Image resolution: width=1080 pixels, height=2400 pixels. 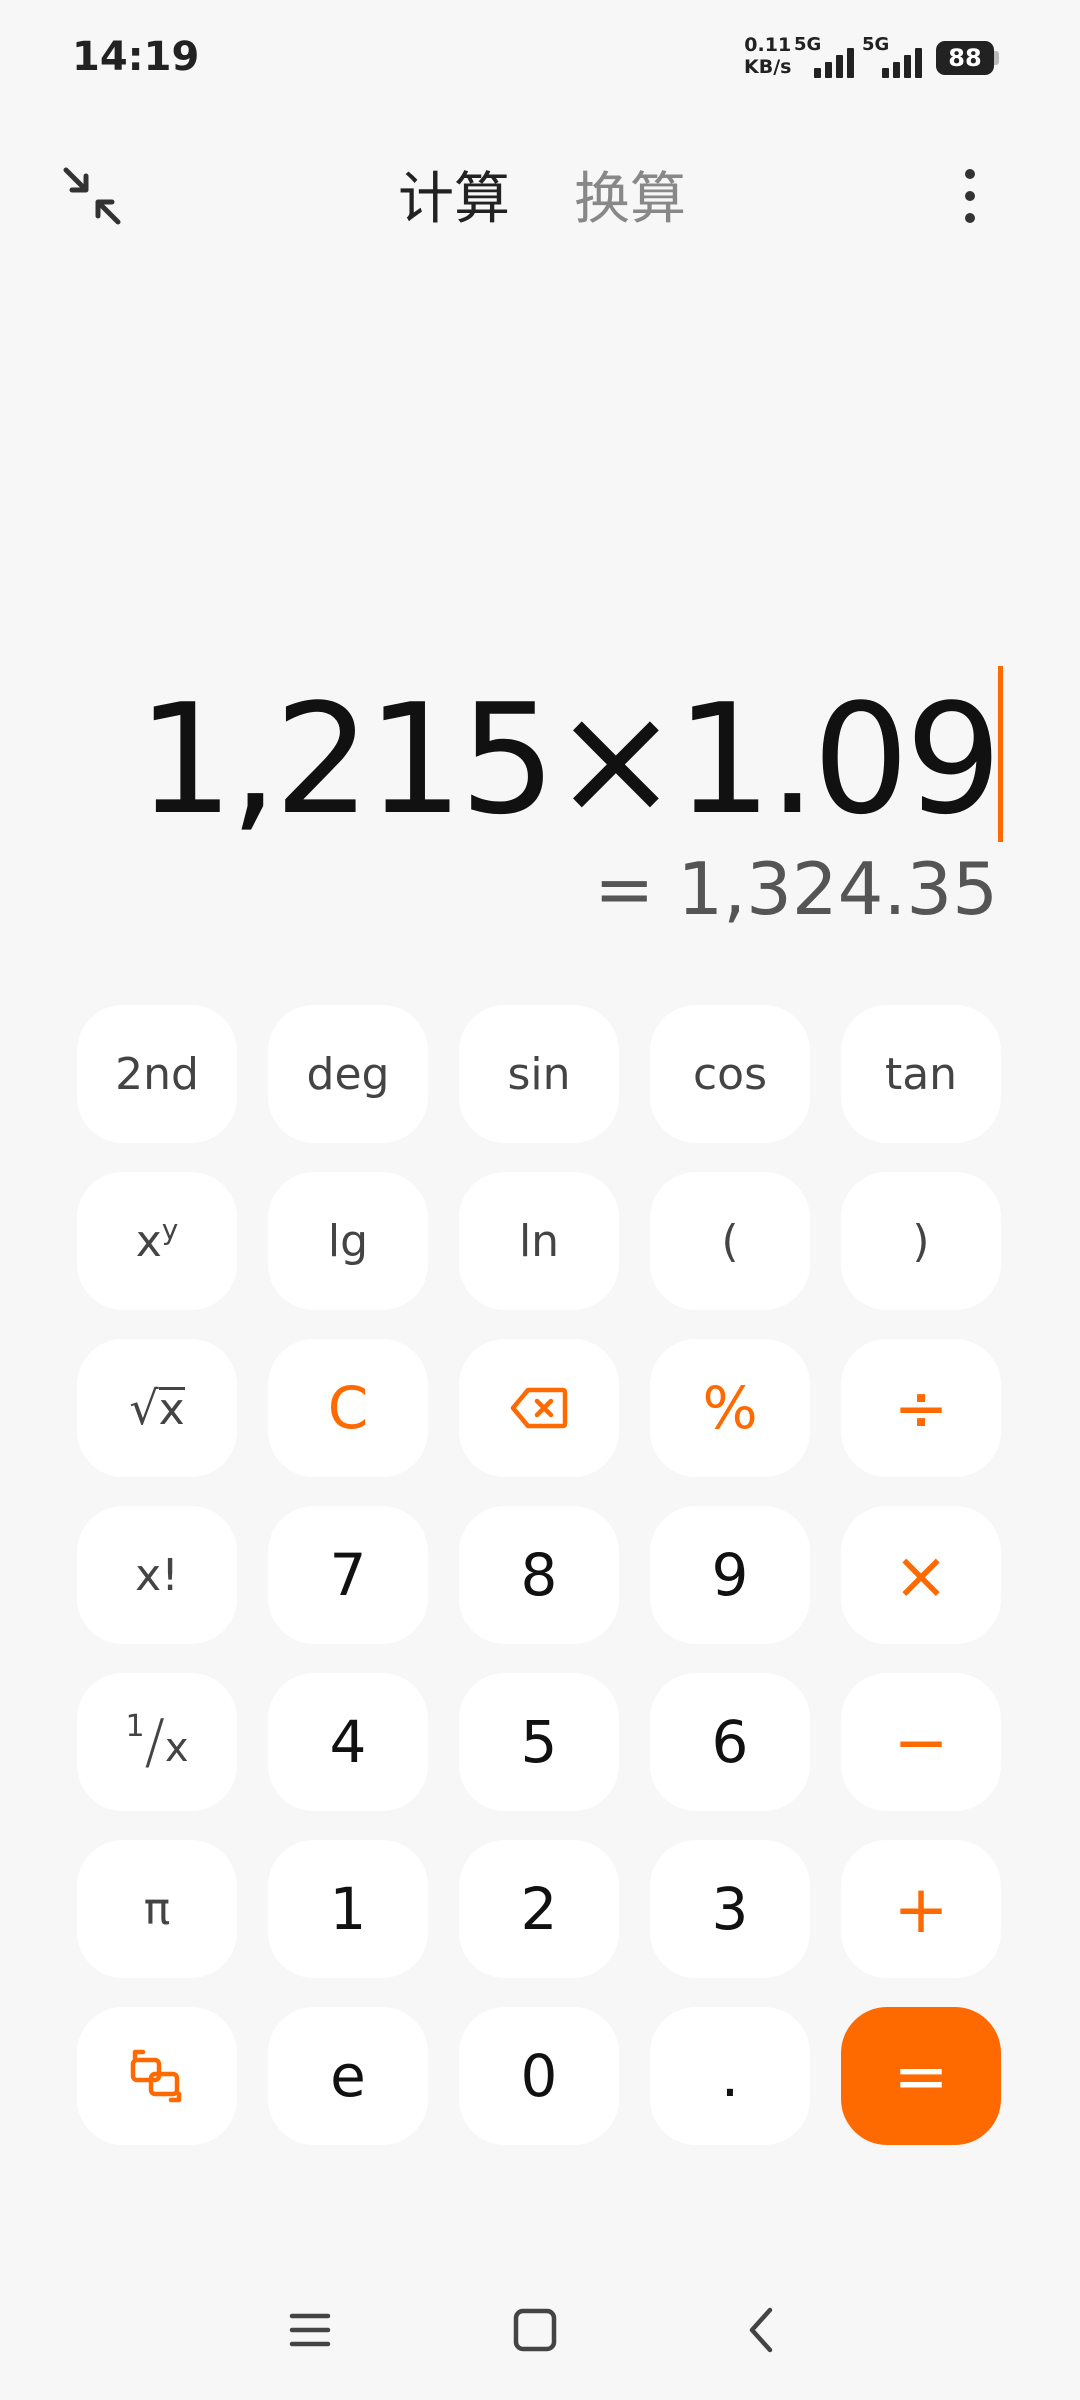 I want to click on key-reciprocal: 1/x, so click(x=157, y=1742).